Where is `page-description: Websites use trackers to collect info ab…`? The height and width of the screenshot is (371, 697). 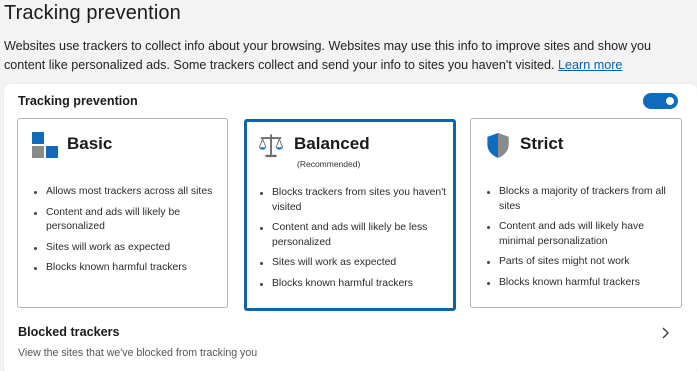 page-description: Websites use trackers to collect info ab… is located at coordinates (349, 56).